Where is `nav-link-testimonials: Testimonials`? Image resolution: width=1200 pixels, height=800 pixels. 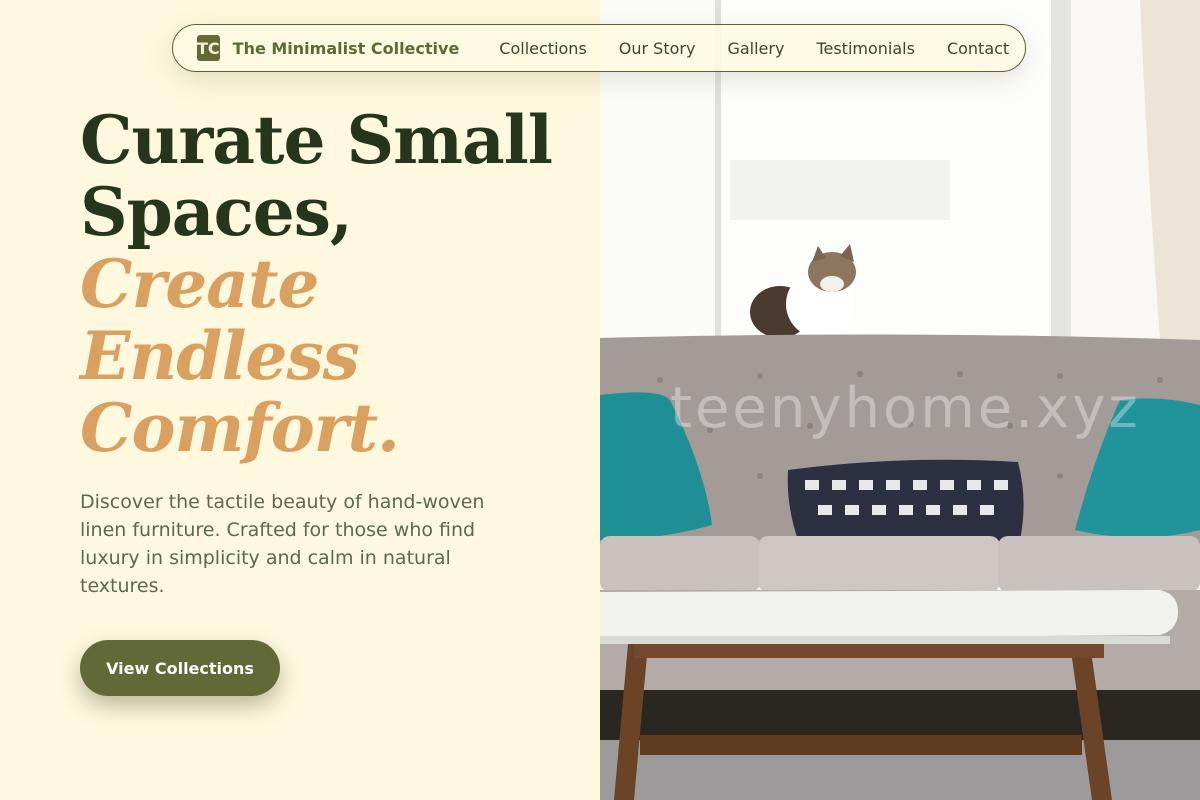
nav-link-testimonials: Testimonials is located at coordinates (865, 48).